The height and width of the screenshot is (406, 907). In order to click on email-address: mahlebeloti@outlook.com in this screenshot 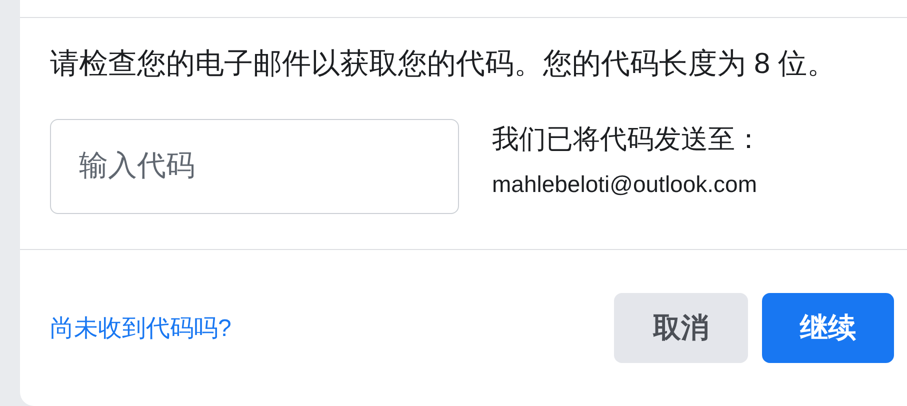, I will do `click(625, 184)`.